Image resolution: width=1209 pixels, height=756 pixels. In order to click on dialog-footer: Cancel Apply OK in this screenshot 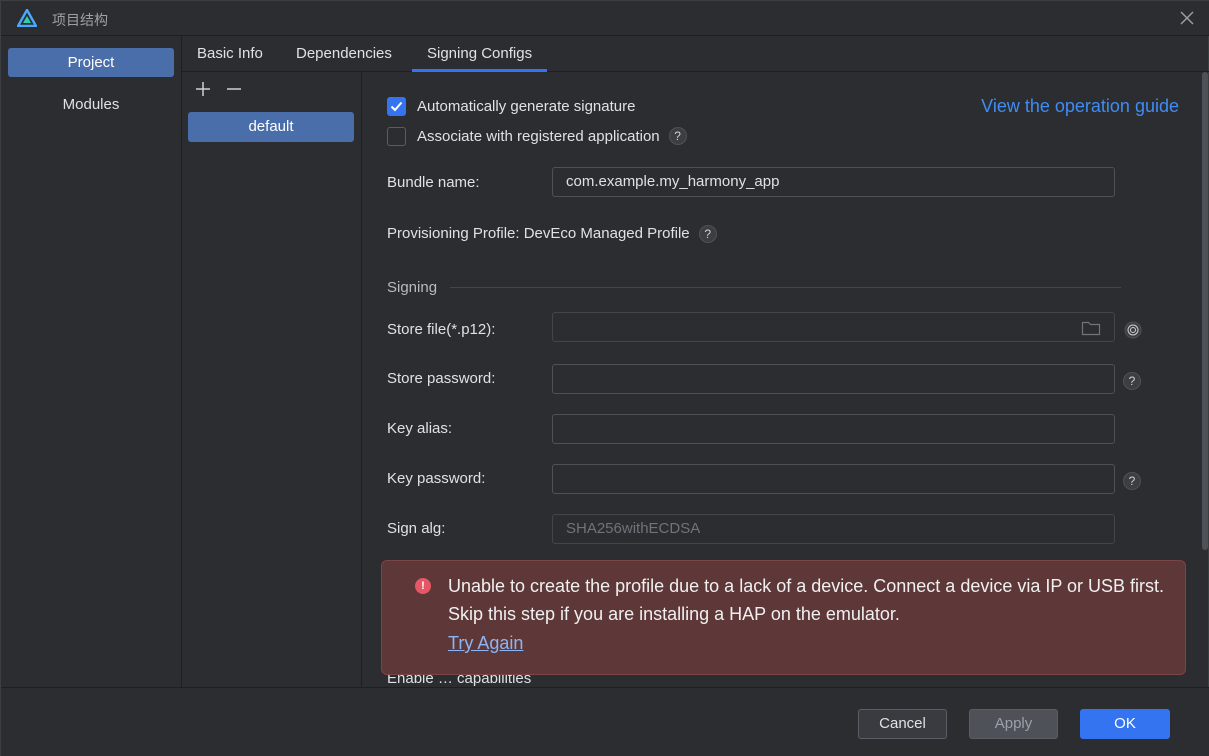, I will do `click(605, 721)`.